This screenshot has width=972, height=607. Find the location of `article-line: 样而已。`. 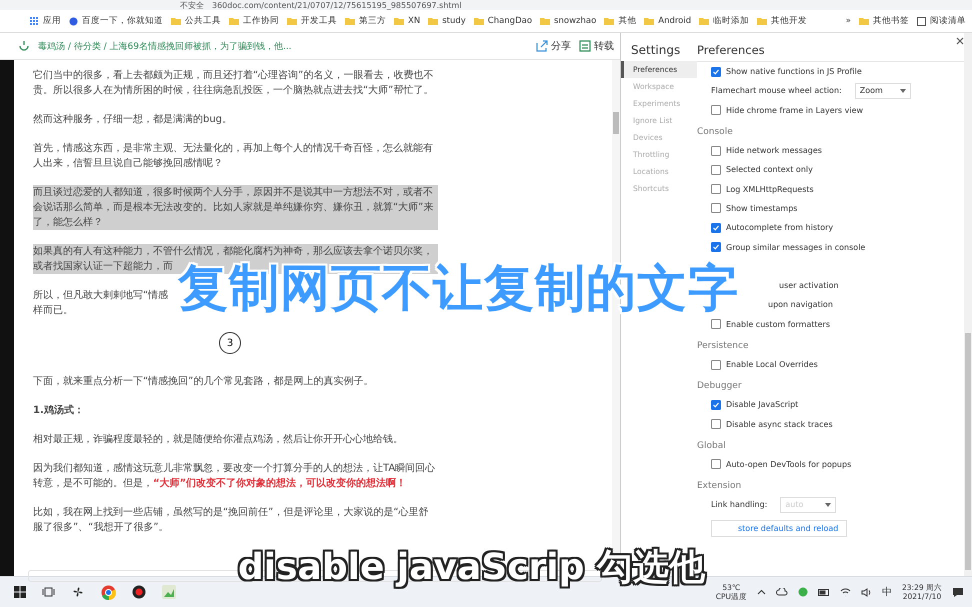

article-line: 样而已。 is located at coordinates (53, 310).